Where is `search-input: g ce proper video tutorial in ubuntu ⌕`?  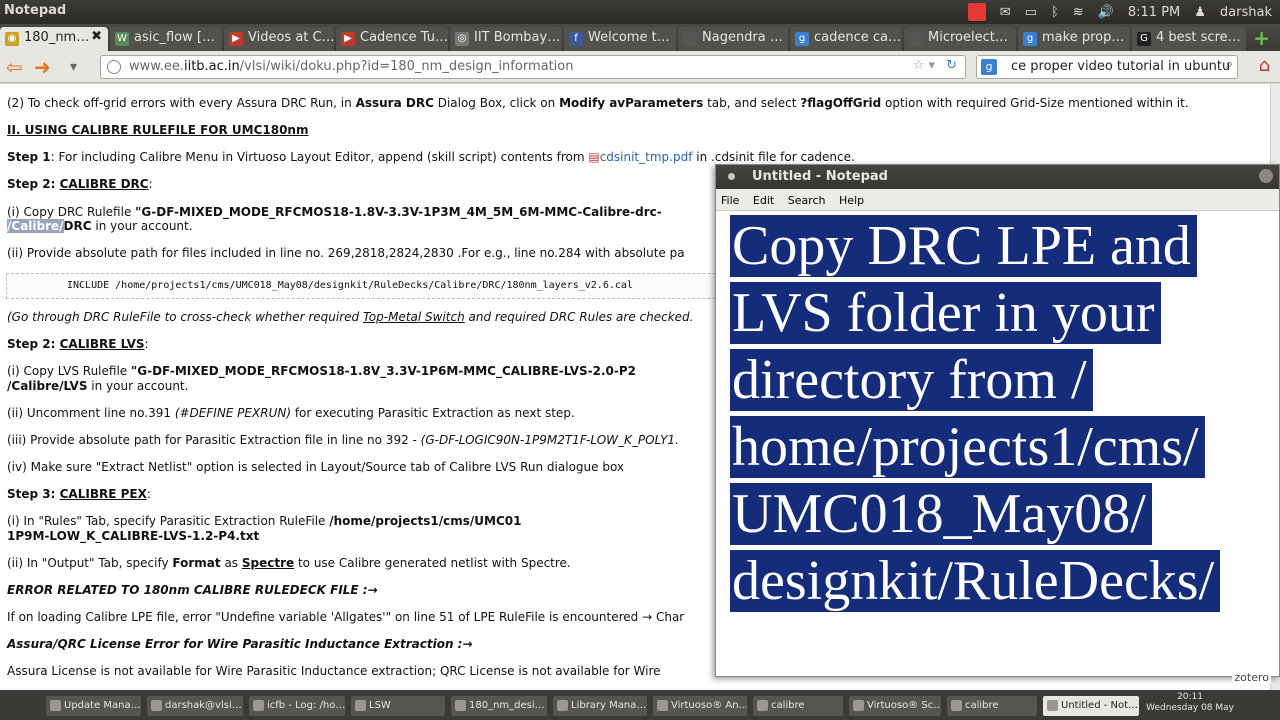
search-input: g ce proper video tutorial in ubuntu ⌕ is located at coordinates (1107, 67).